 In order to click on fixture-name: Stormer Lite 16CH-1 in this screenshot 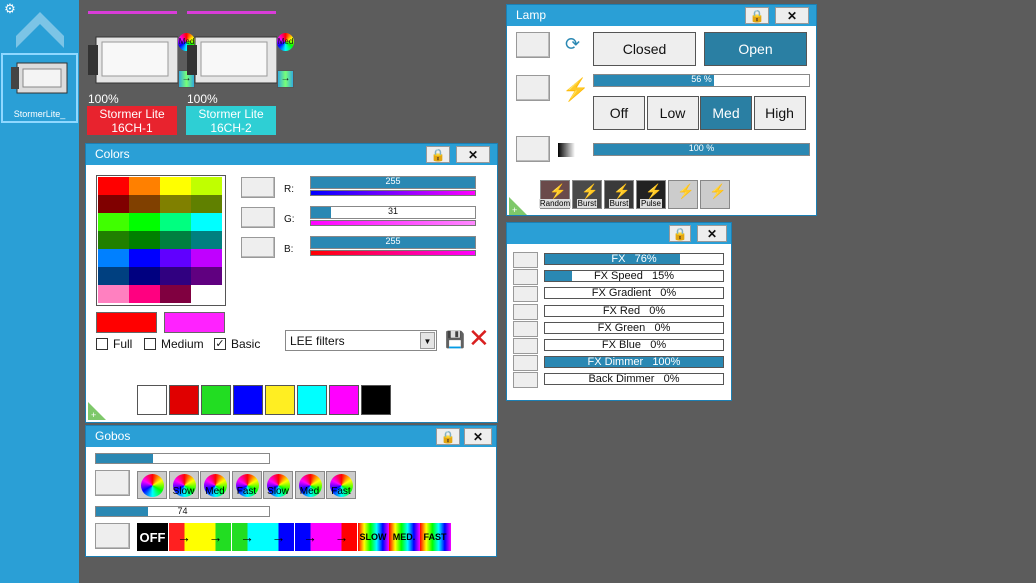, I will do `click(132, 120)`.